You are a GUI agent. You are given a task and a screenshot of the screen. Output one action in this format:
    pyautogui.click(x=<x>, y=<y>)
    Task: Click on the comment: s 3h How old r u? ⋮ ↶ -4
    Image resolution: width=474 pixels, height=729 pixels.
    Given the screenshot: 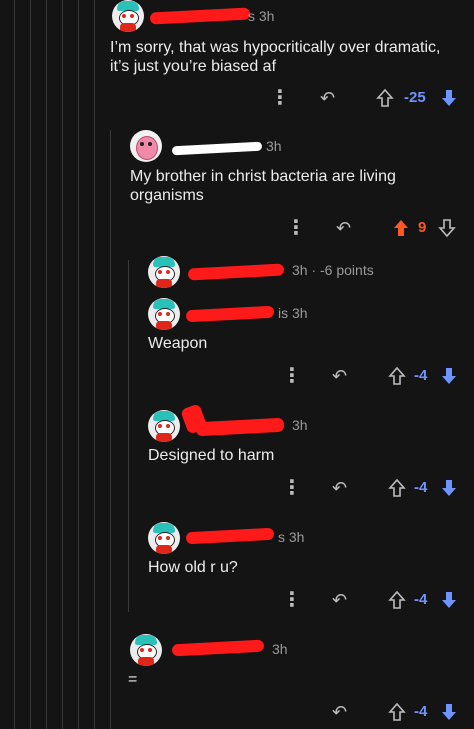 What is the action you would take?
    pyautogui.click(x=237, y=570)
    